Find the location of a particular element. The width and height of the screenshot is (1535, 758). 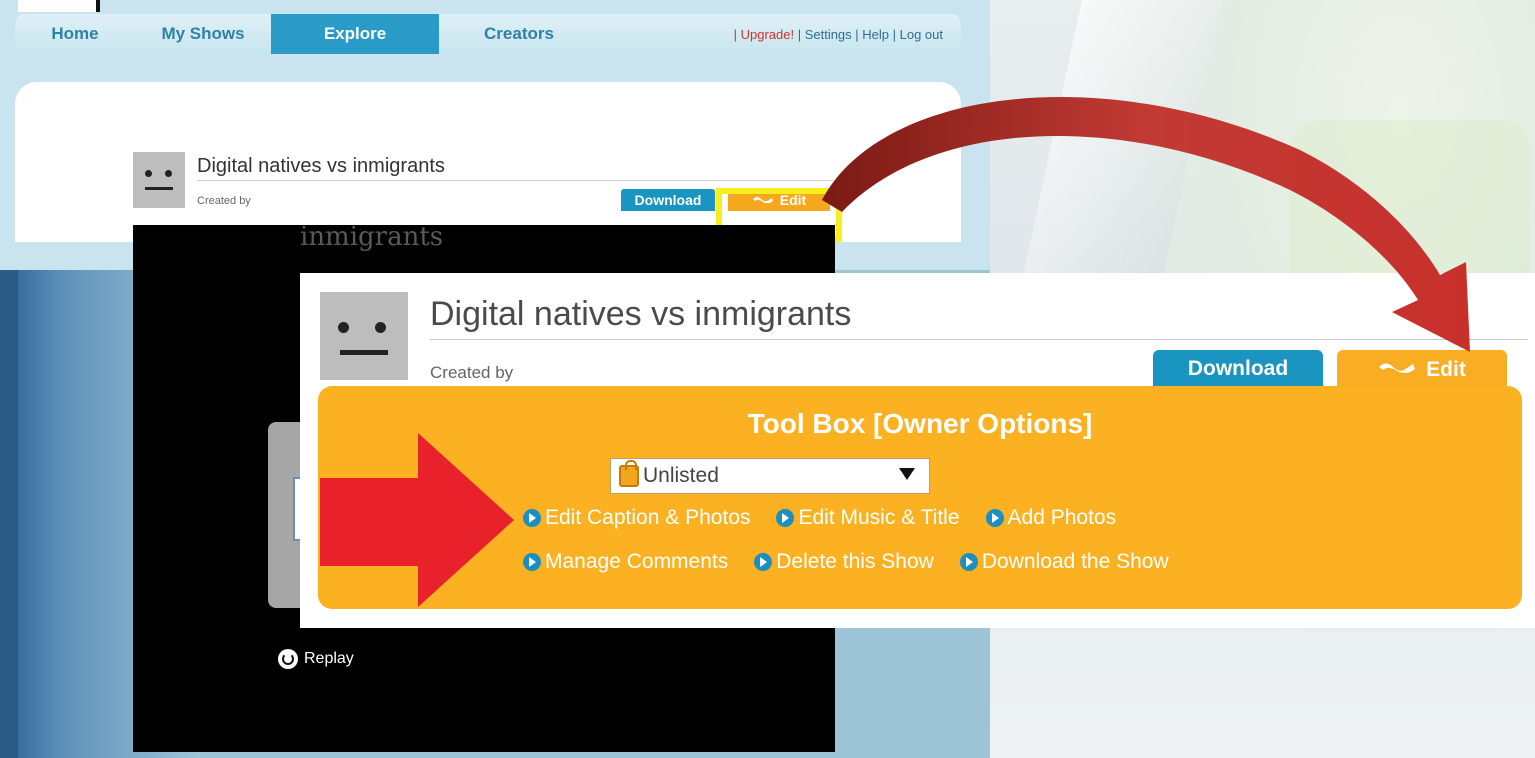

delete-show-link: Delete this Show is located at coordinates (844, 562).